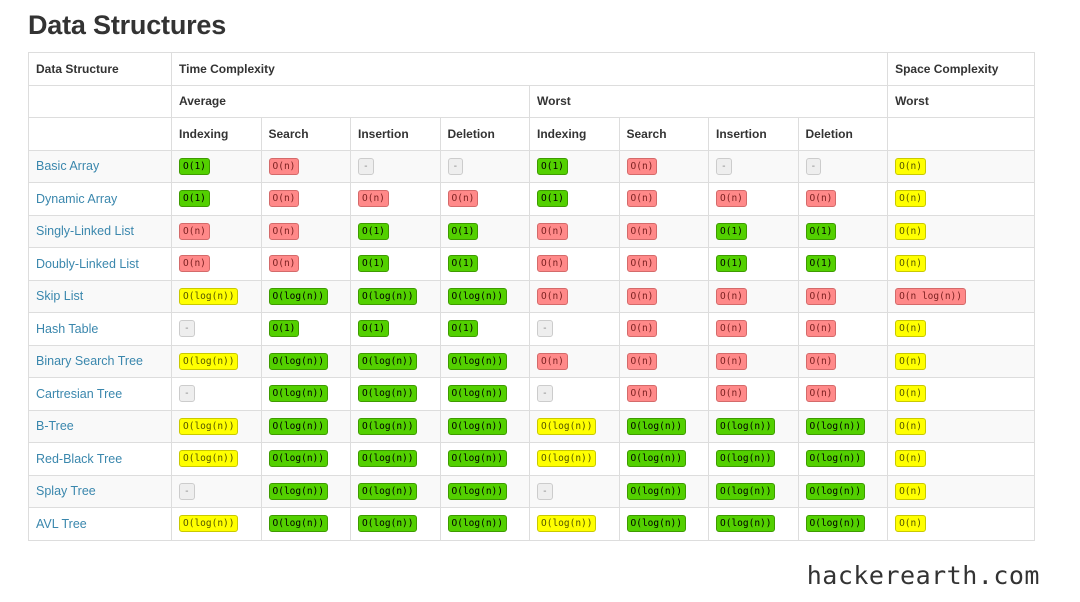 The height and width of the screenshot is (602, 1080). What do you see at coordinates (484, 231) in the screenshot?
I see `cell-avg-deletion: O(1)` at bounding box center [484, 231].